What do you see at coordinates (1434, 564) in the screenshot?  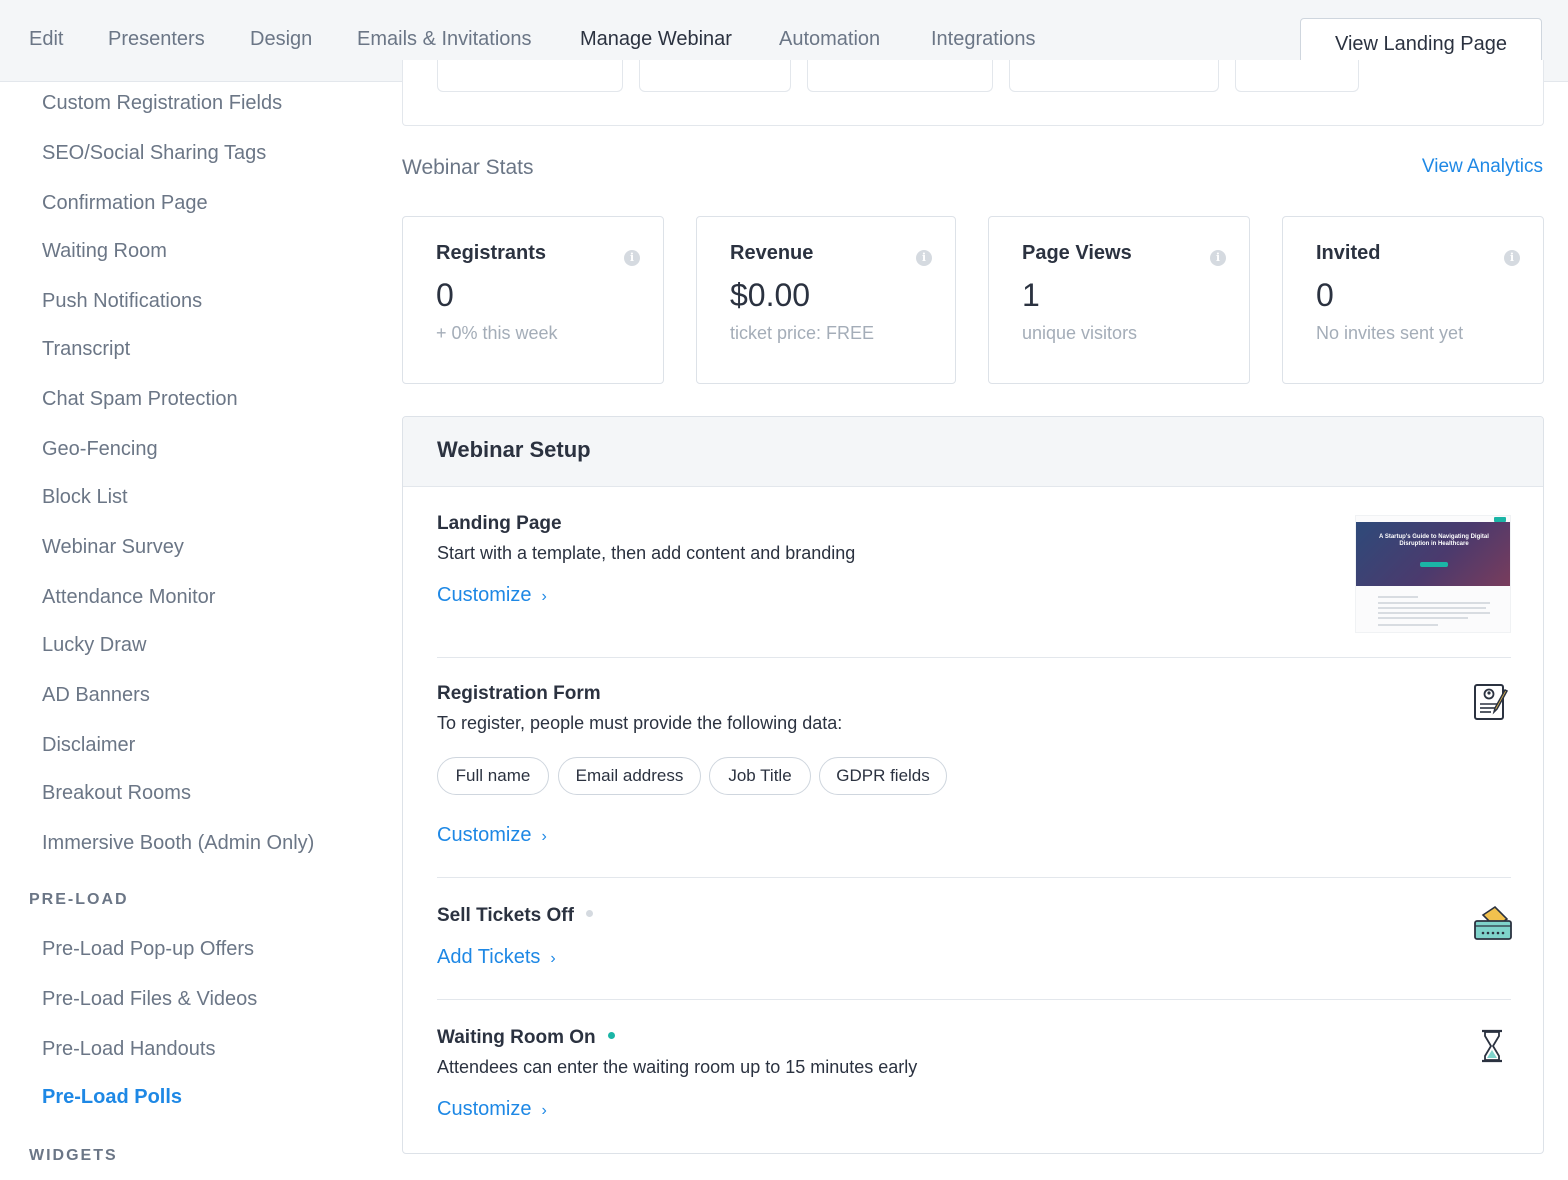 I see `thumbnail-button` at bounding box center [1434, 564].